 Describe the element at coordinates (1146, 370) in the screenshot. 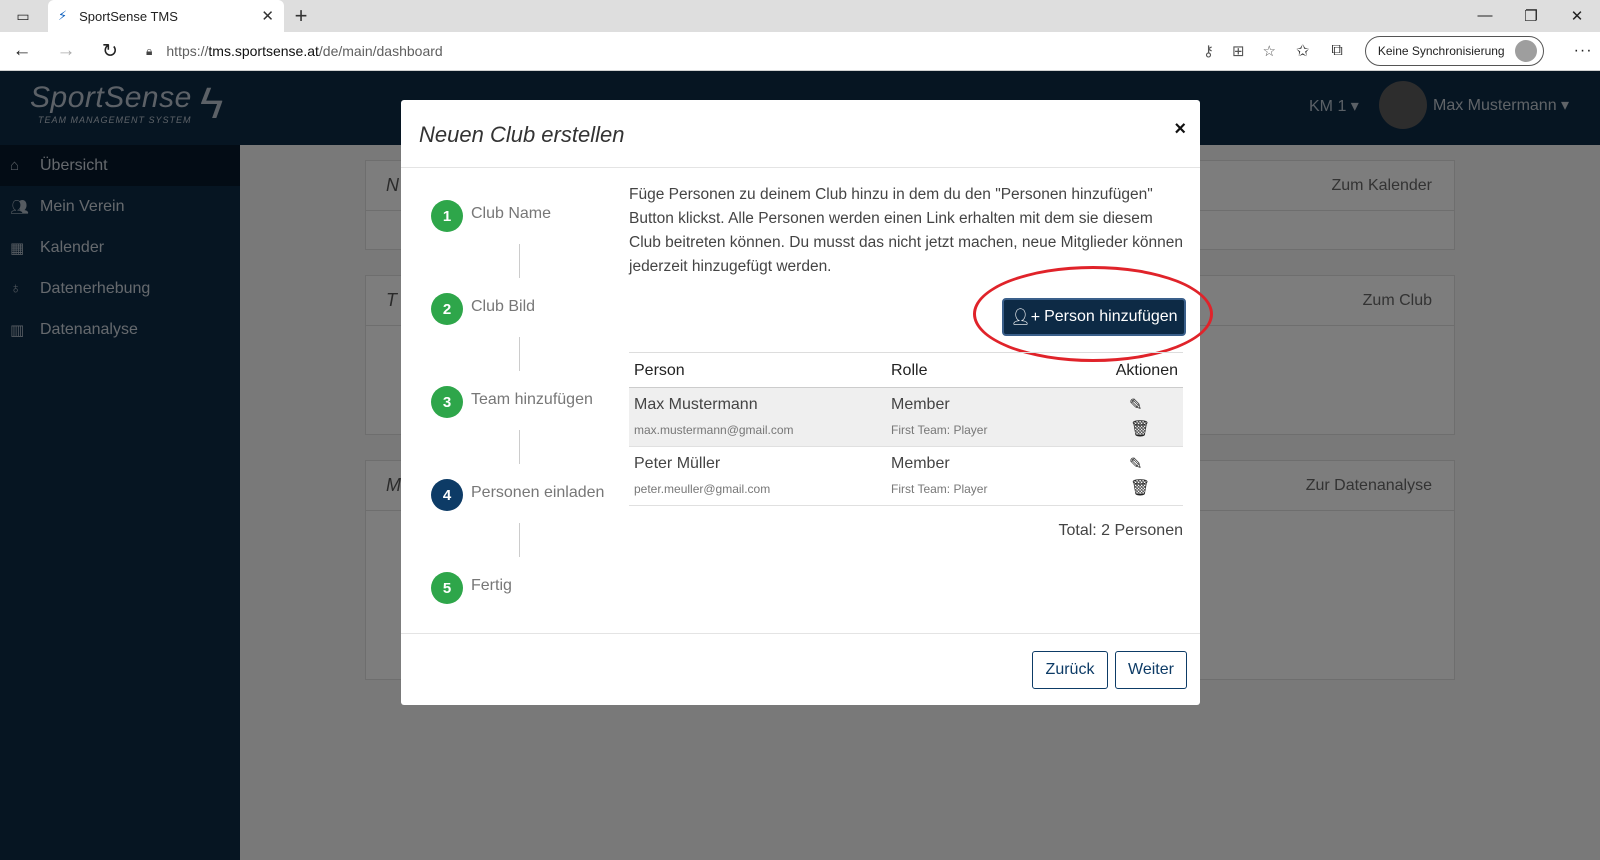

I see `column-header-aktionen: Aktionen` at that location.